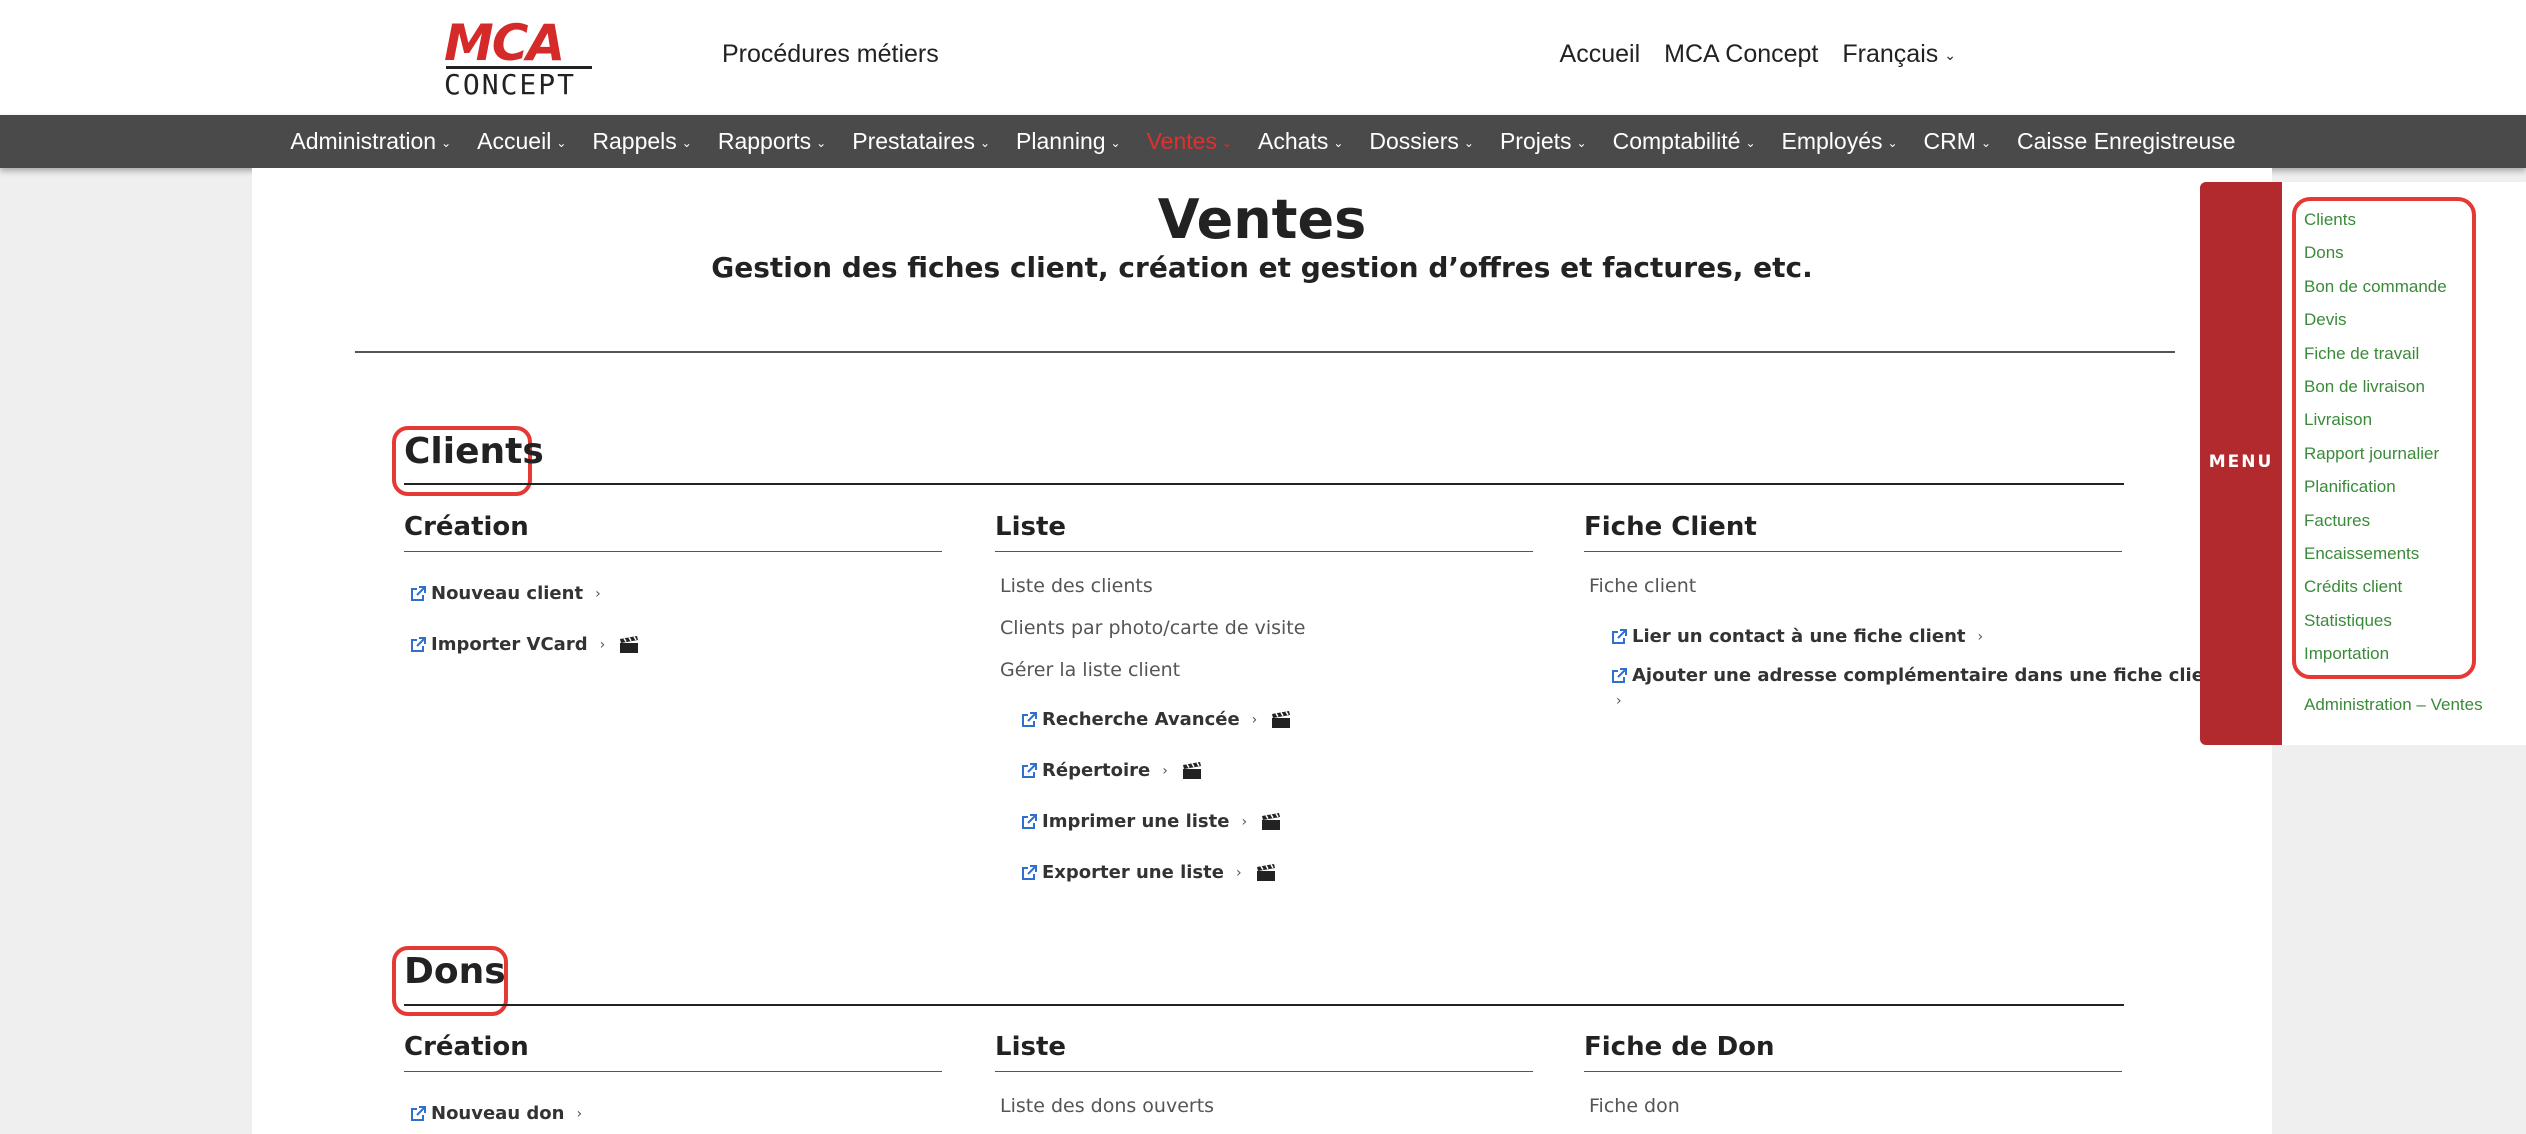 The width and height of the screenshot is (2526, 1134). Describe the element at coordinates (2375, 287) in the screenshot. I see `side-menu-link-bon-de-commande: Bon de commande` at that location.